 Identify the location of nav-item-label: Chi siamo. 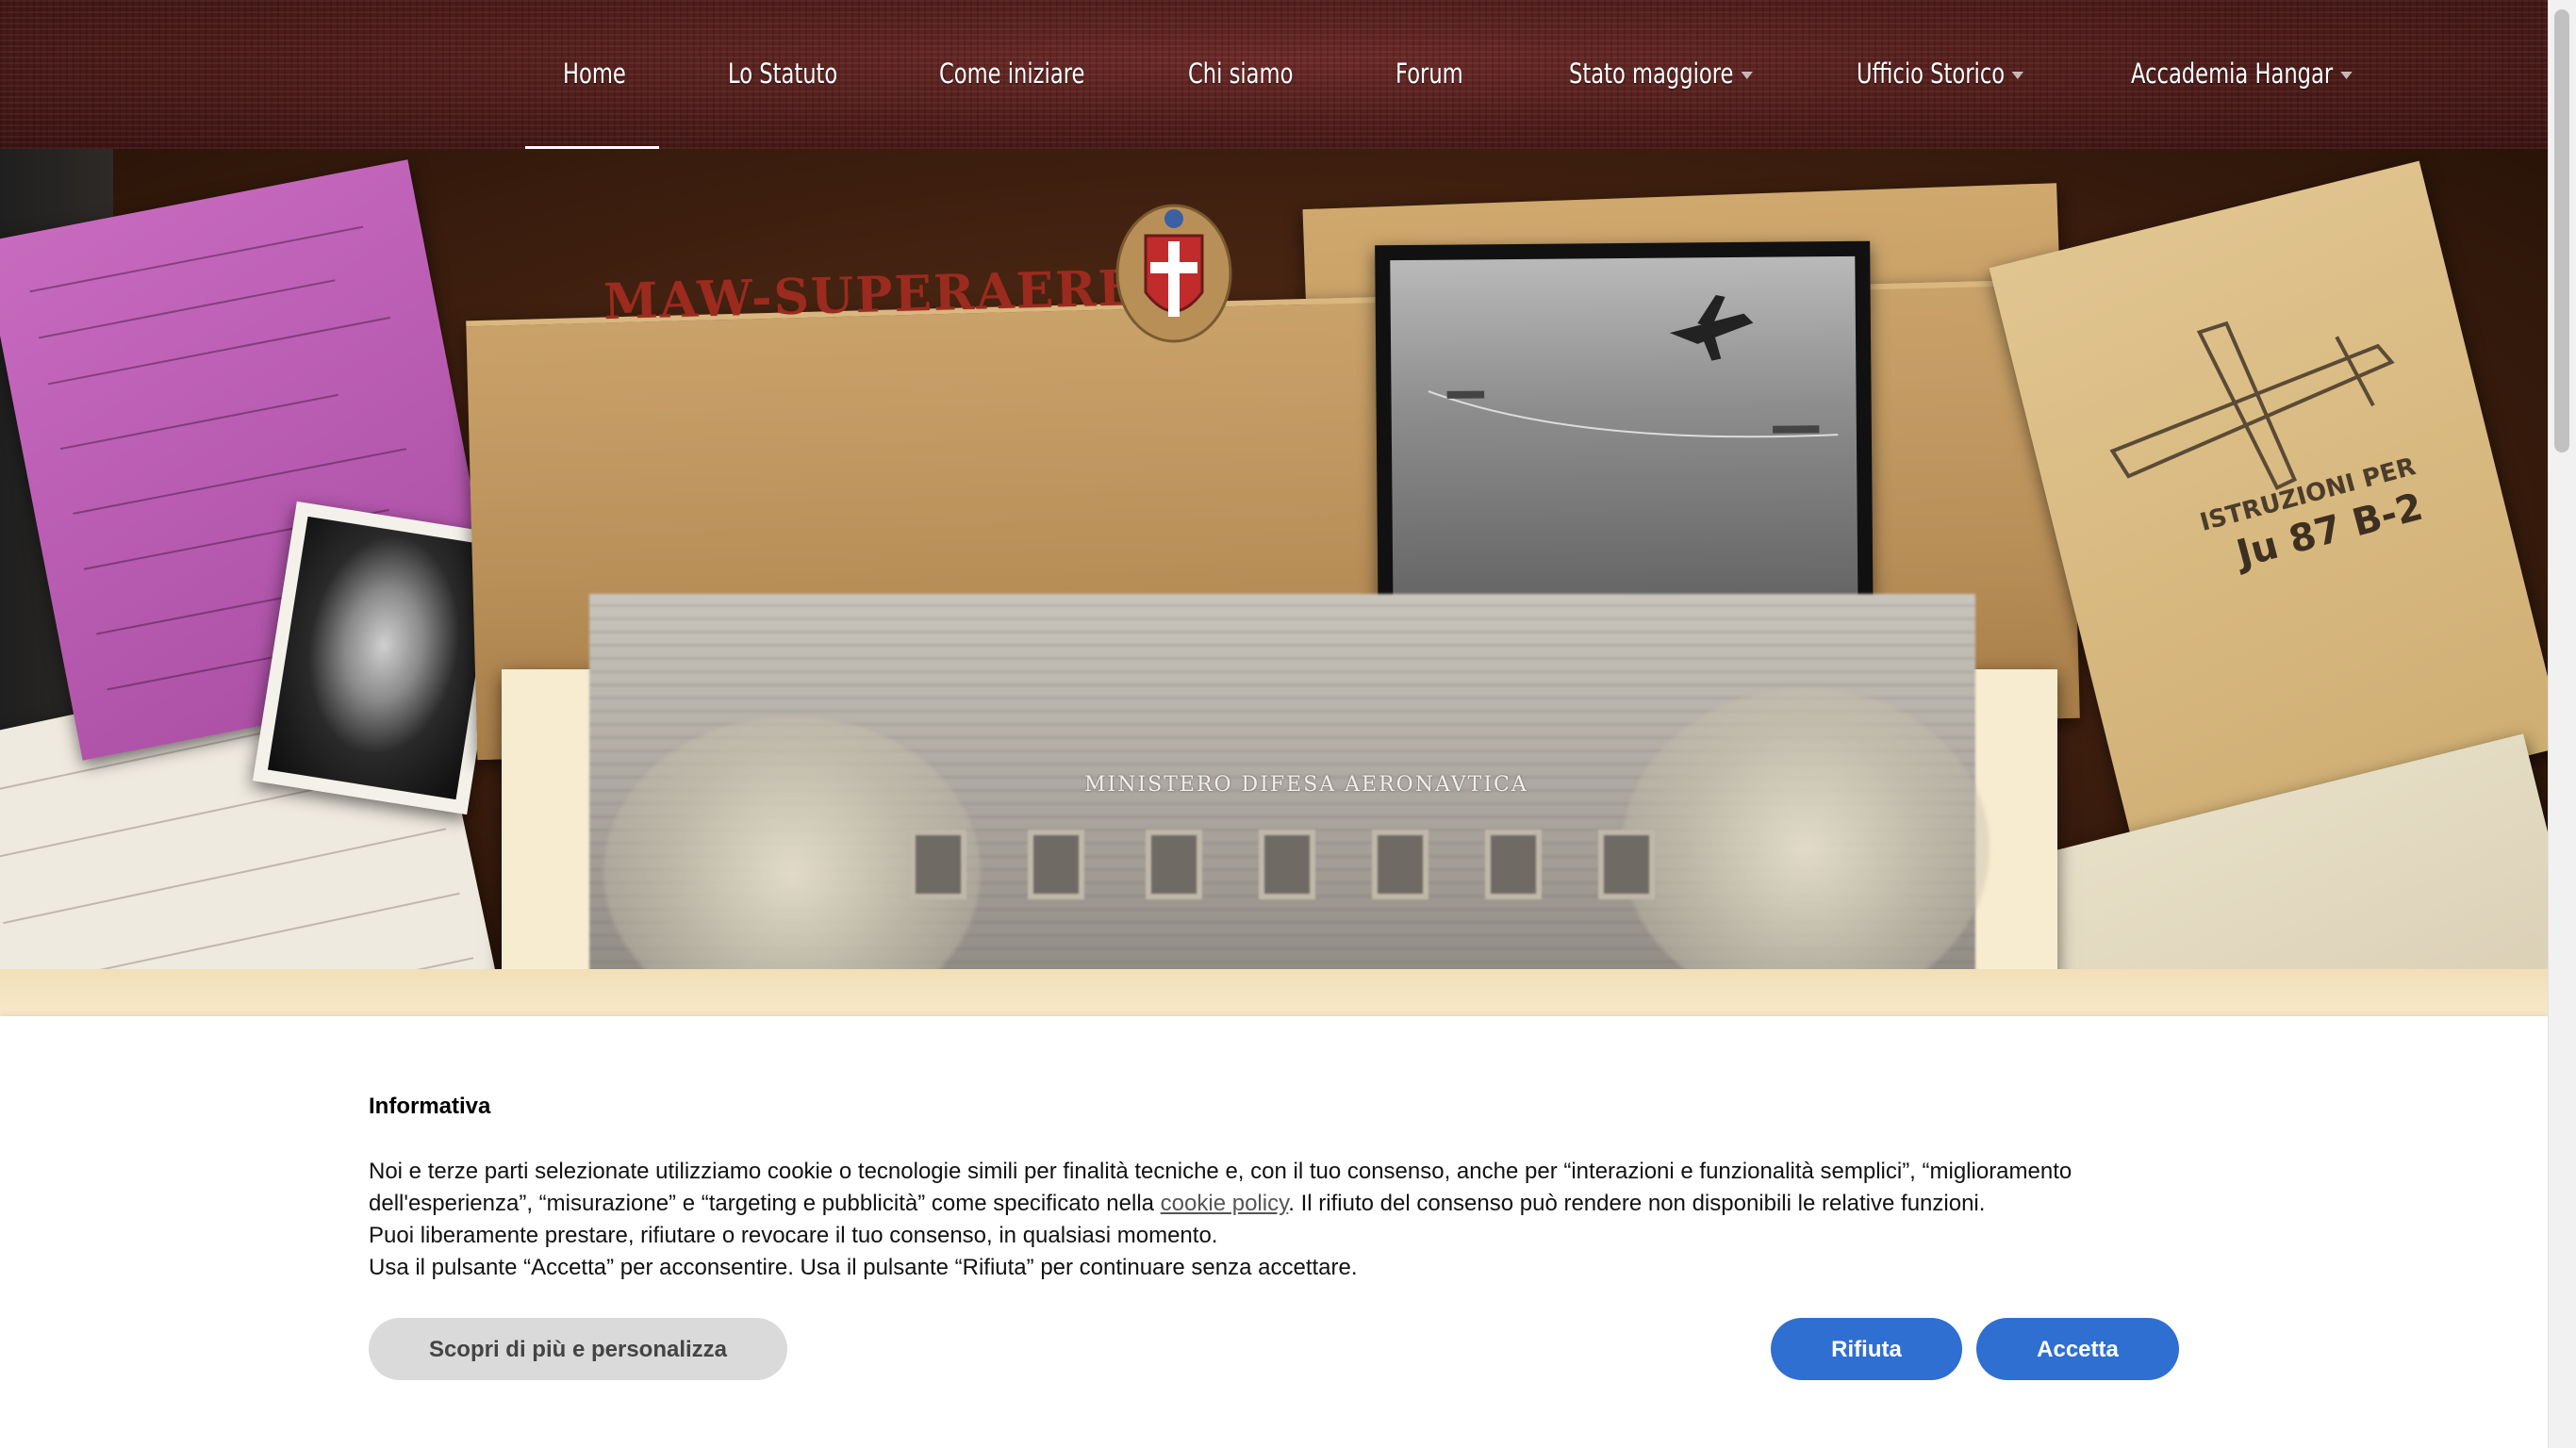
(1241, 74).